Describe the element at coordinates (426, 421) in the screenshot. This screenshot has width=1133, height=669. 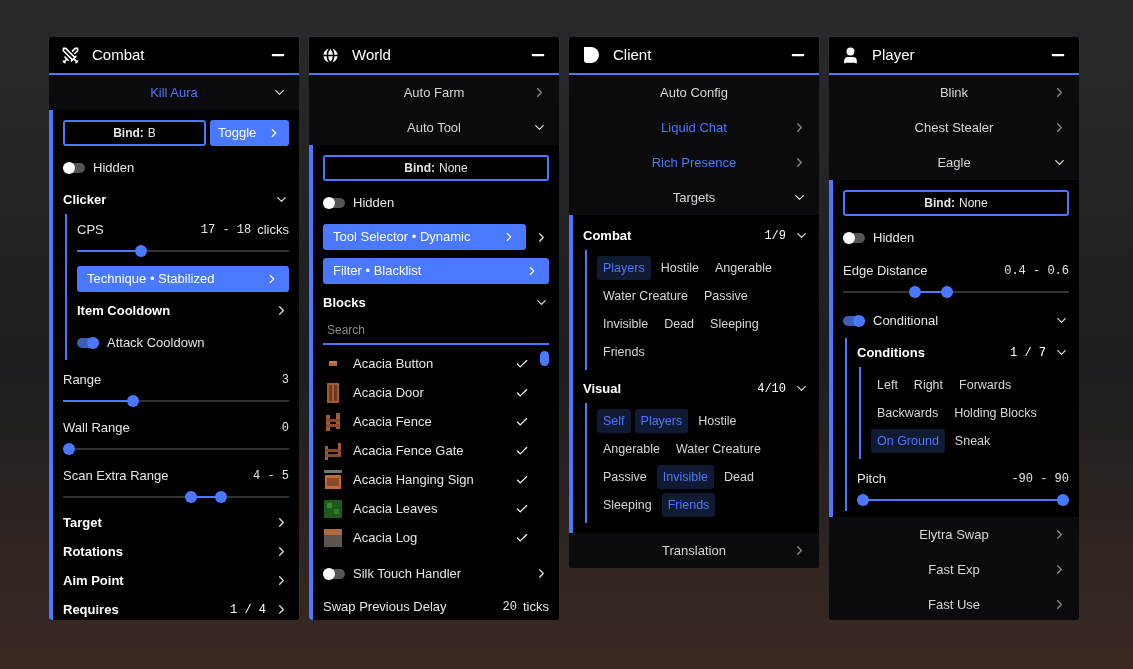
I see `block-list-item: Acacia Fence` at that location.